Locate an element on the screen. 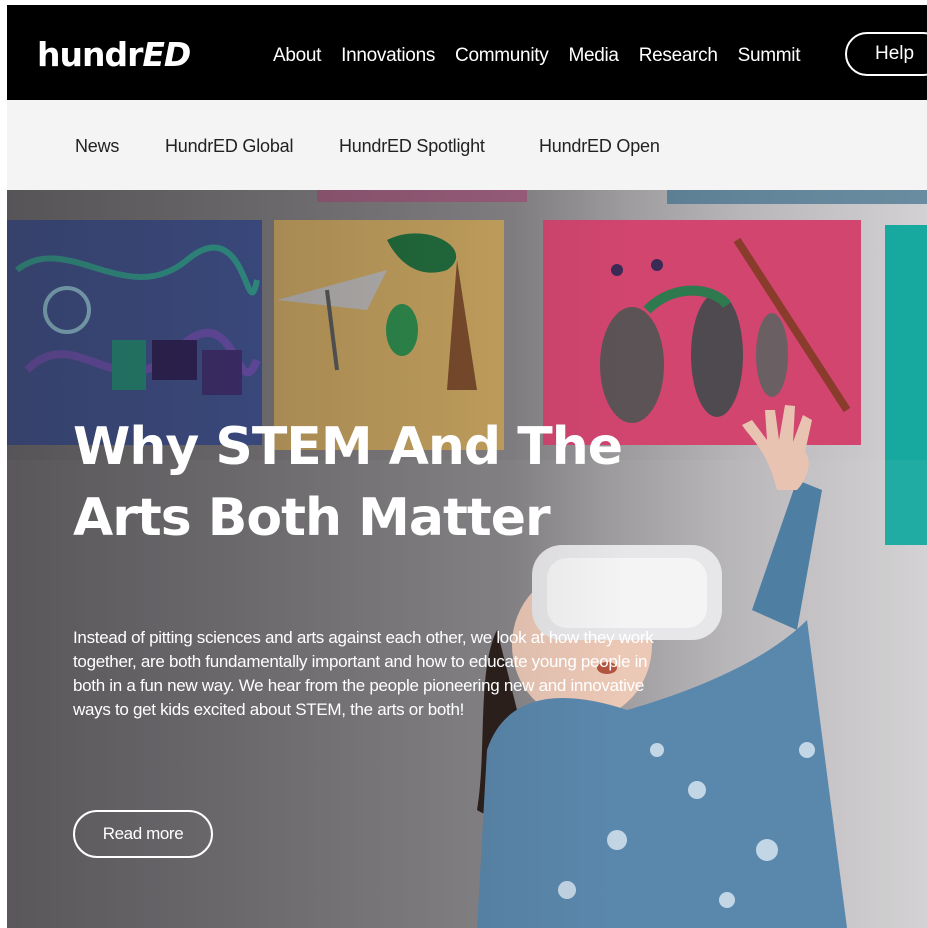 This screenshot has height=928, width=927. hundred-logo: hundrED is located at coordinates (114, 54).